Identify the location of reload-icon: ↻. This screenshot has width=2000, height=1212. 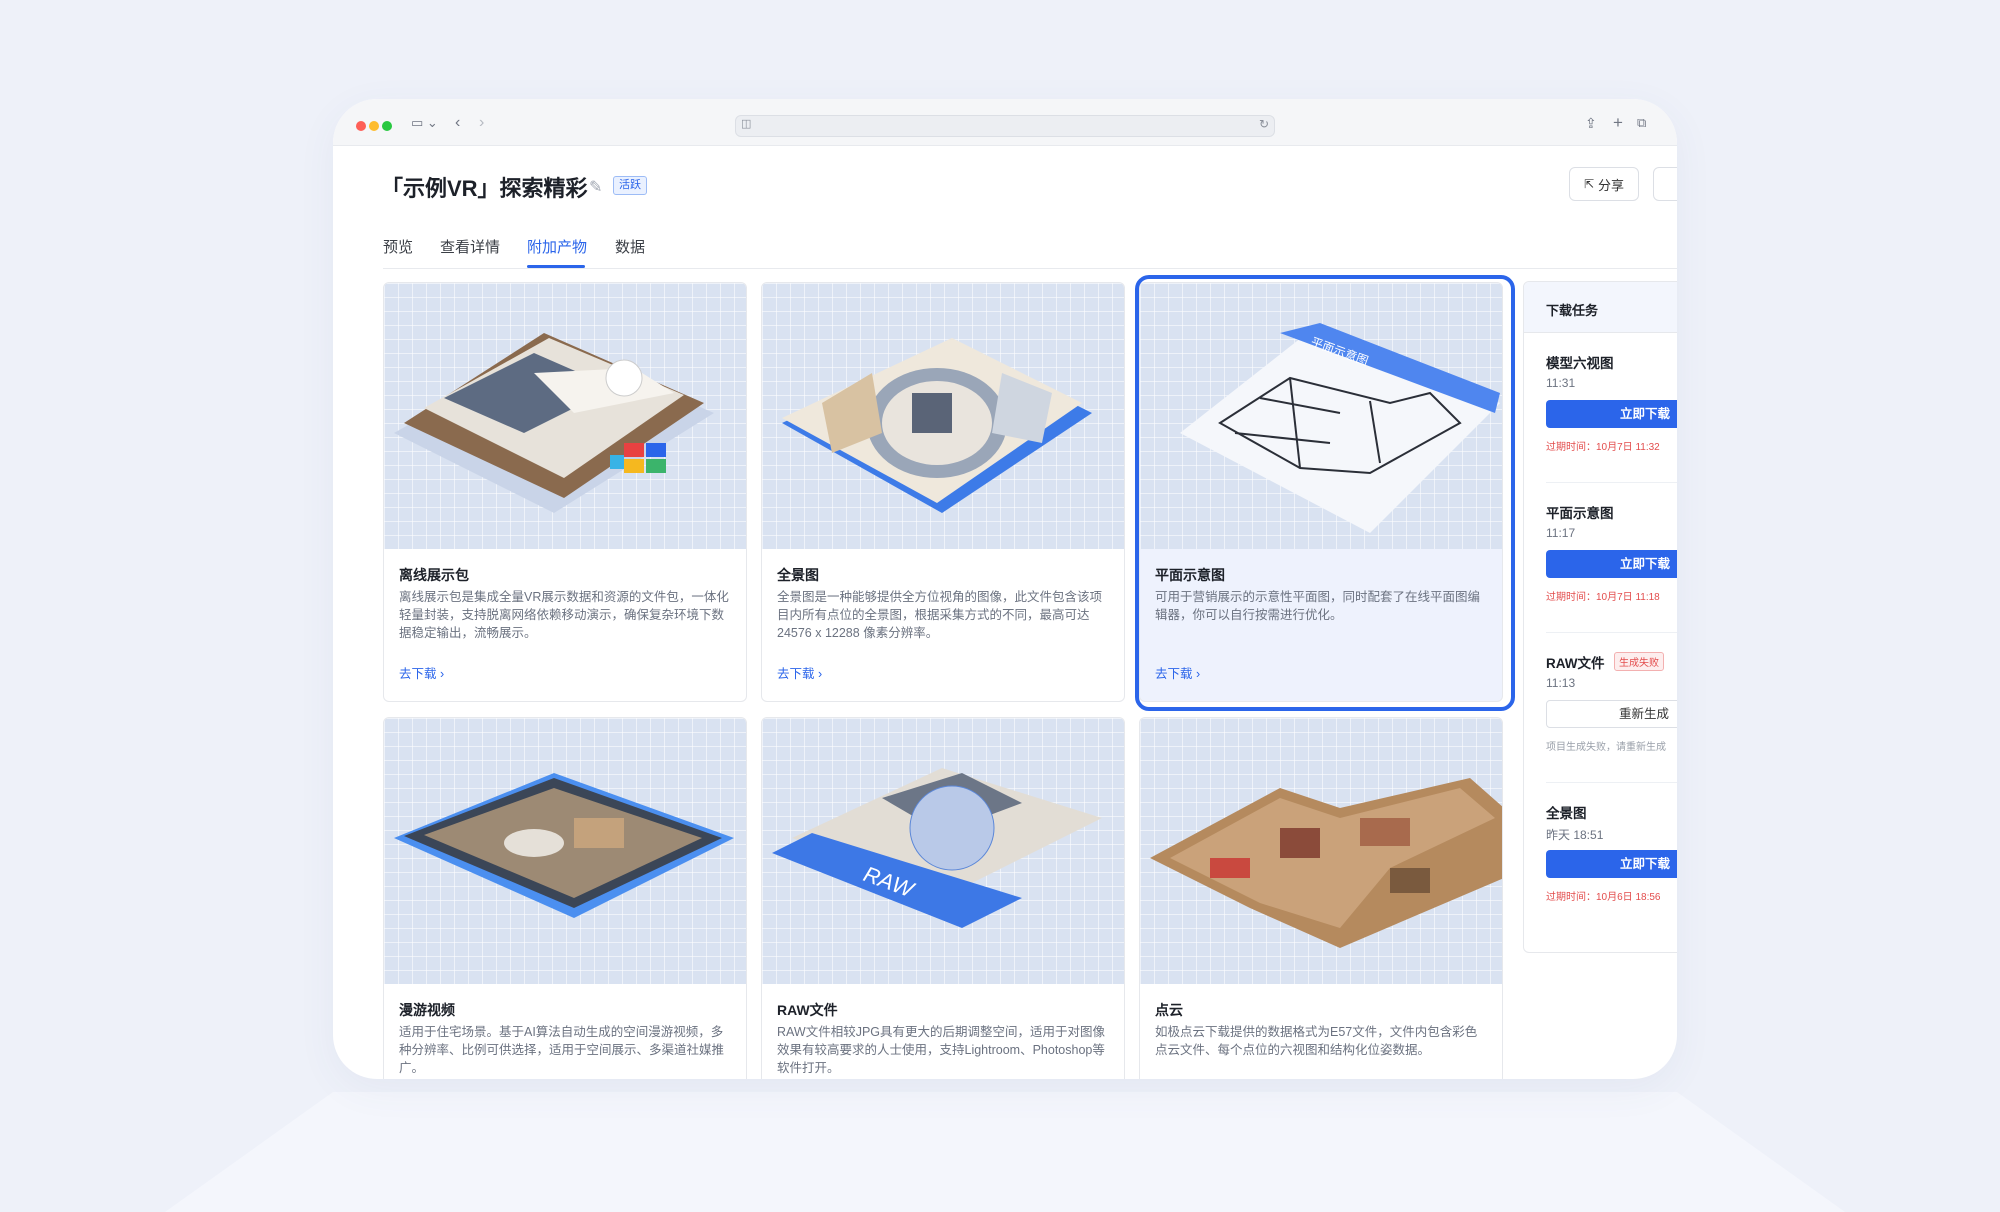
(1264, 124).